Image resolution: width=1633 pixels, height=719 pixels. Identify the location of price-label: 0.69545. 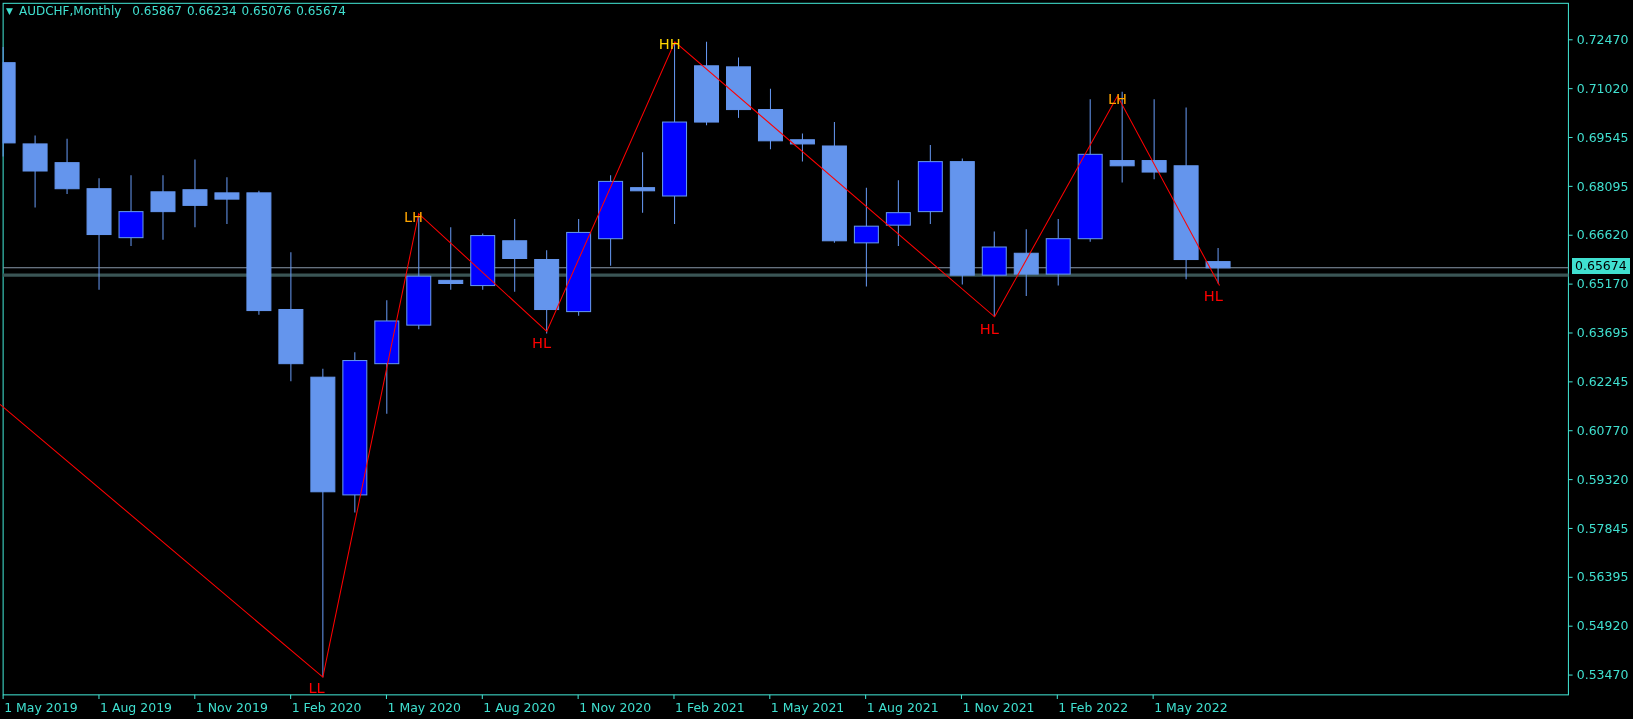
(1602, 137).